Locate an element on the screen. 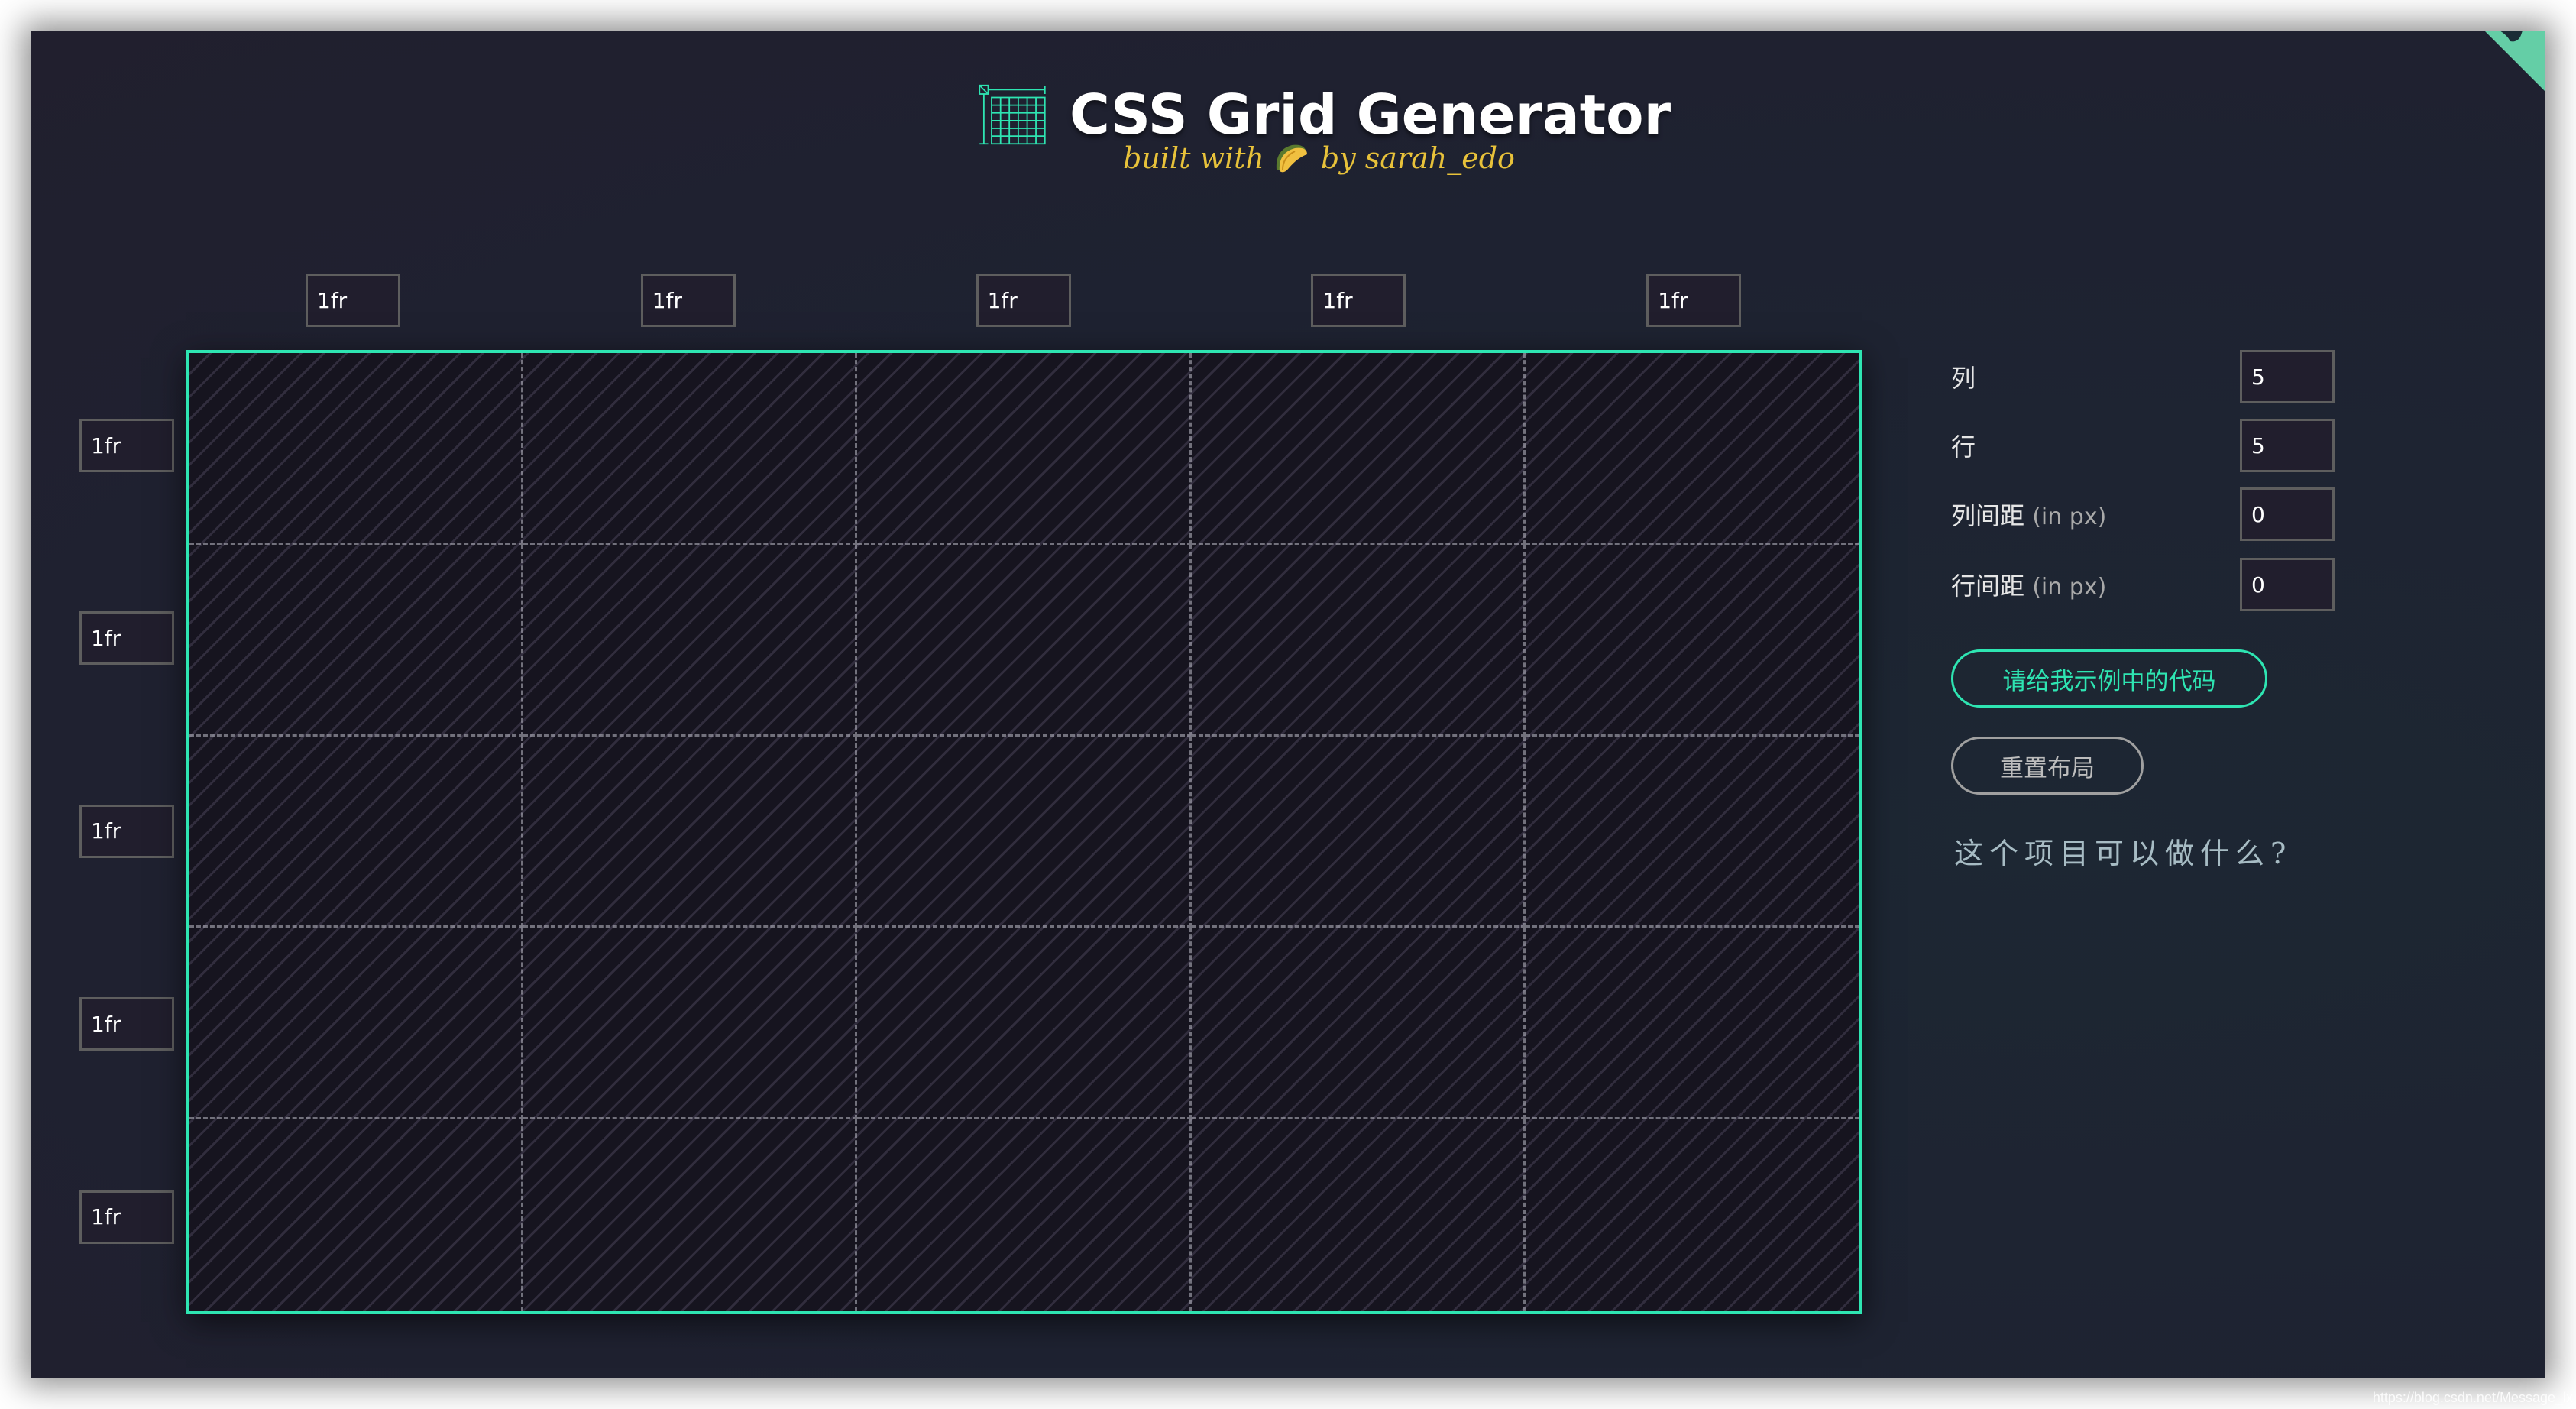 The width and height of the screenshot is (2576, 1409). taco-icon is located at coordinates (1291, 158).